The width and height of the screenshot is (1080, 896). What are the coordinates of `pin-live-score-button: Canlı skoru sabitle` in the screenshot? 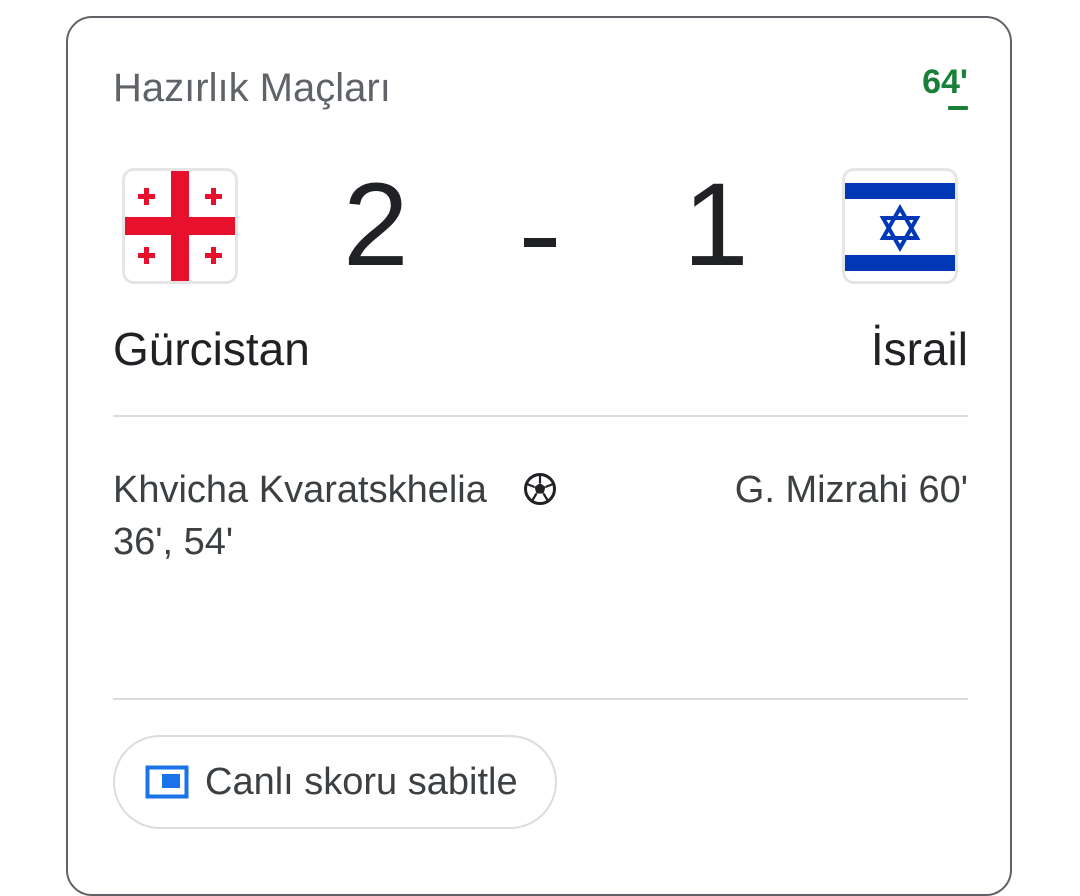 It's located at (335, 782).